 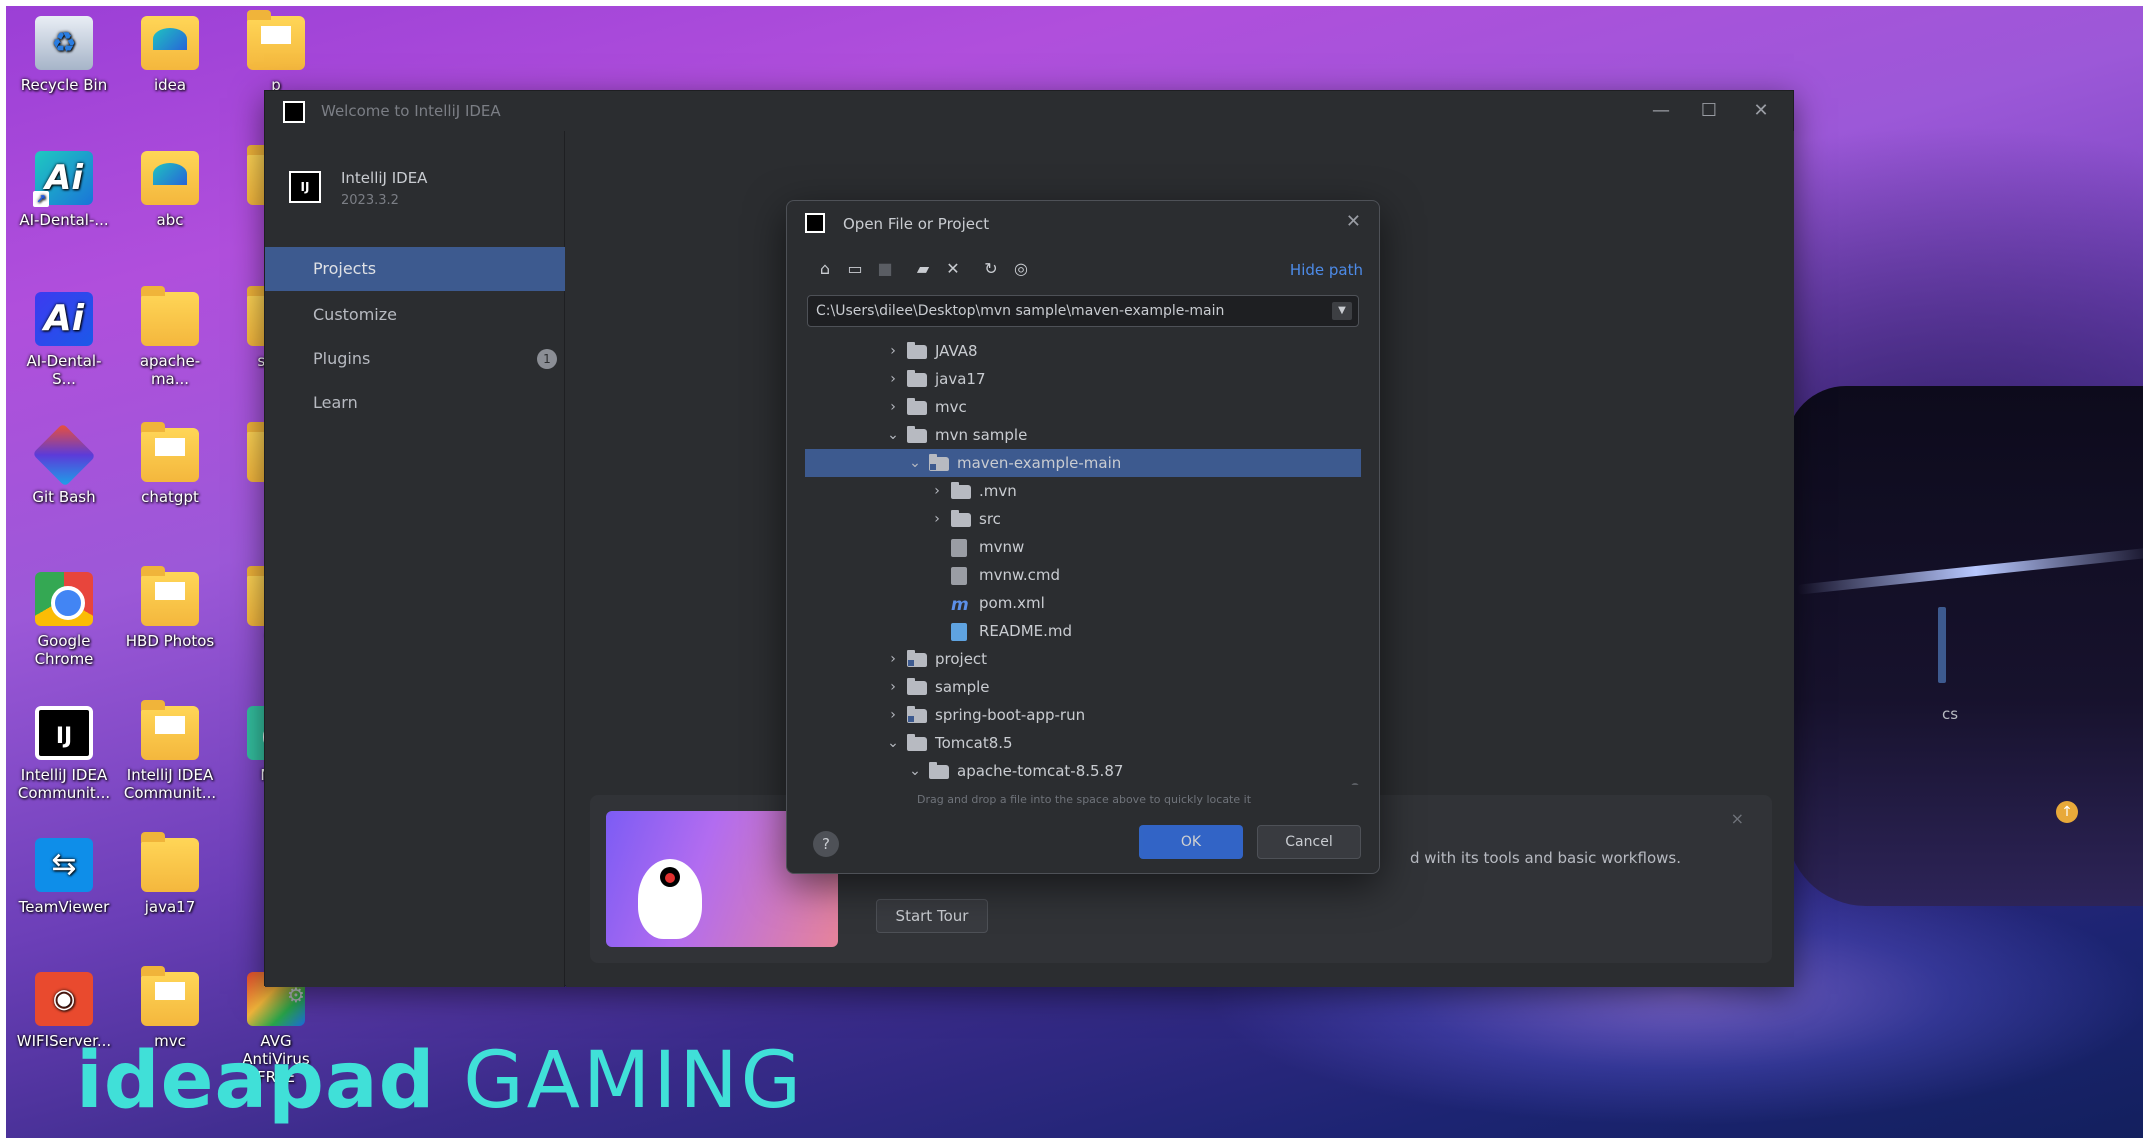 I want to click on new-folder-icon: ▰, so click(x=923, y=269).